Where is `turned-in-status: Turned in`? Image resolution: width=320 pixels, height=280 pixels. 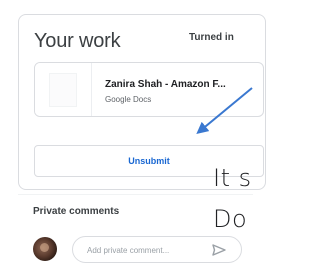
turned-in-status: Turned in is located at coordinates (211, 37).